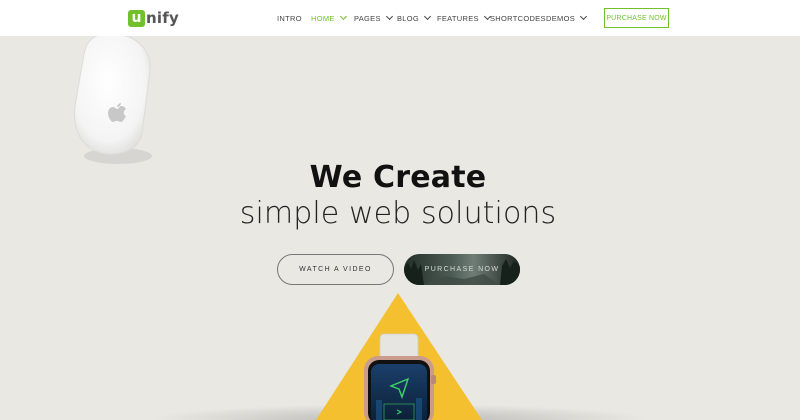 The height and width of the screenshot is (420, 800). I want to click on logo-text: nify, so click(162, 18).